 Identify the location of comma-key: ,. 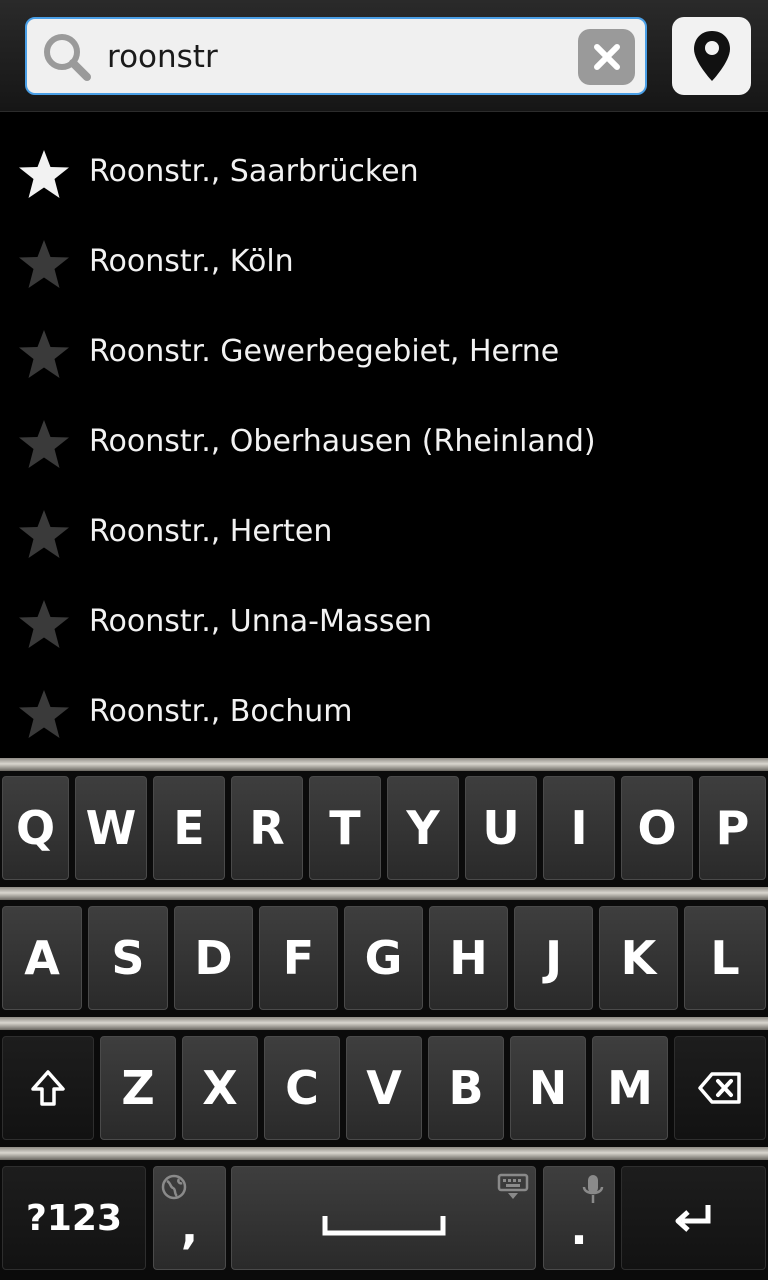
(189, 1218).